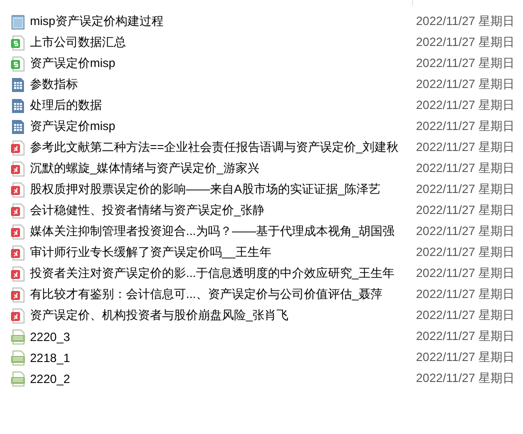 The image size is (523, 434). Describe the element at coordinates (205, 189) in the screenshot. I see `file-name: 股权质押对股票误定价的影响——来自A股市场的实证证据_陈泽艺` at that location.